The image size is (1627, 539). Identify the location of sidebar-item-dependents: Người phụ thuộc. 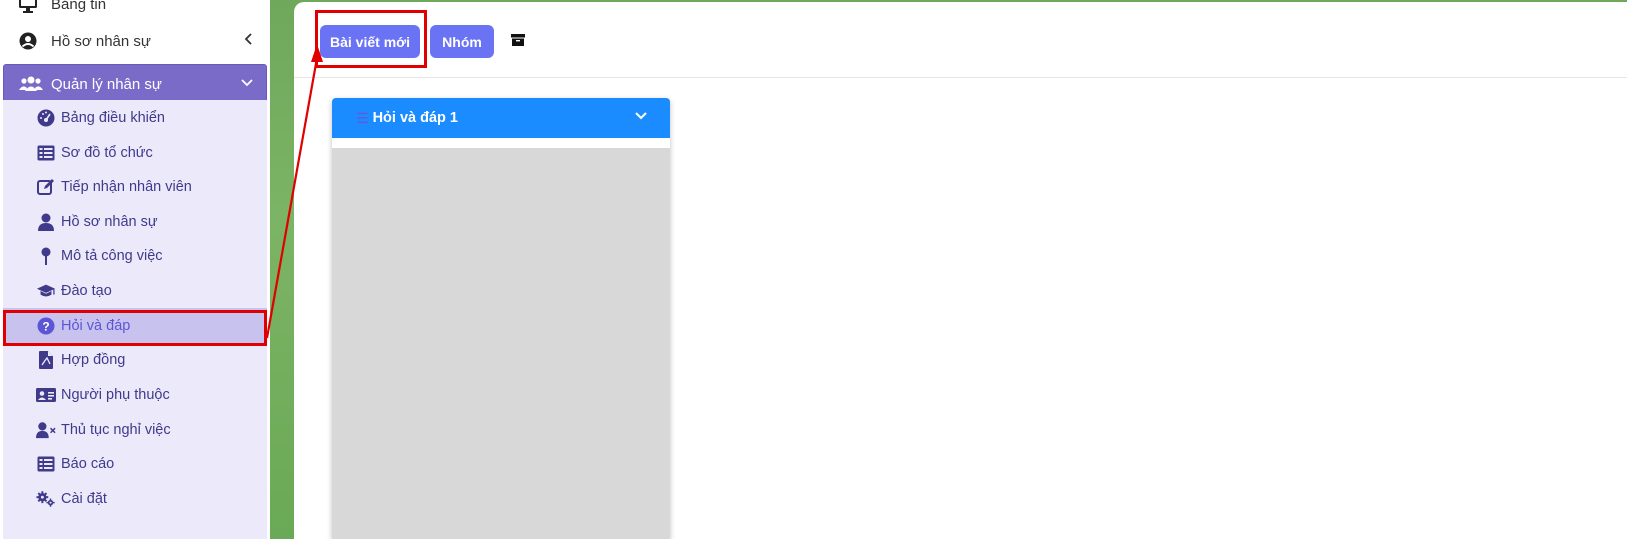
(135, 394).